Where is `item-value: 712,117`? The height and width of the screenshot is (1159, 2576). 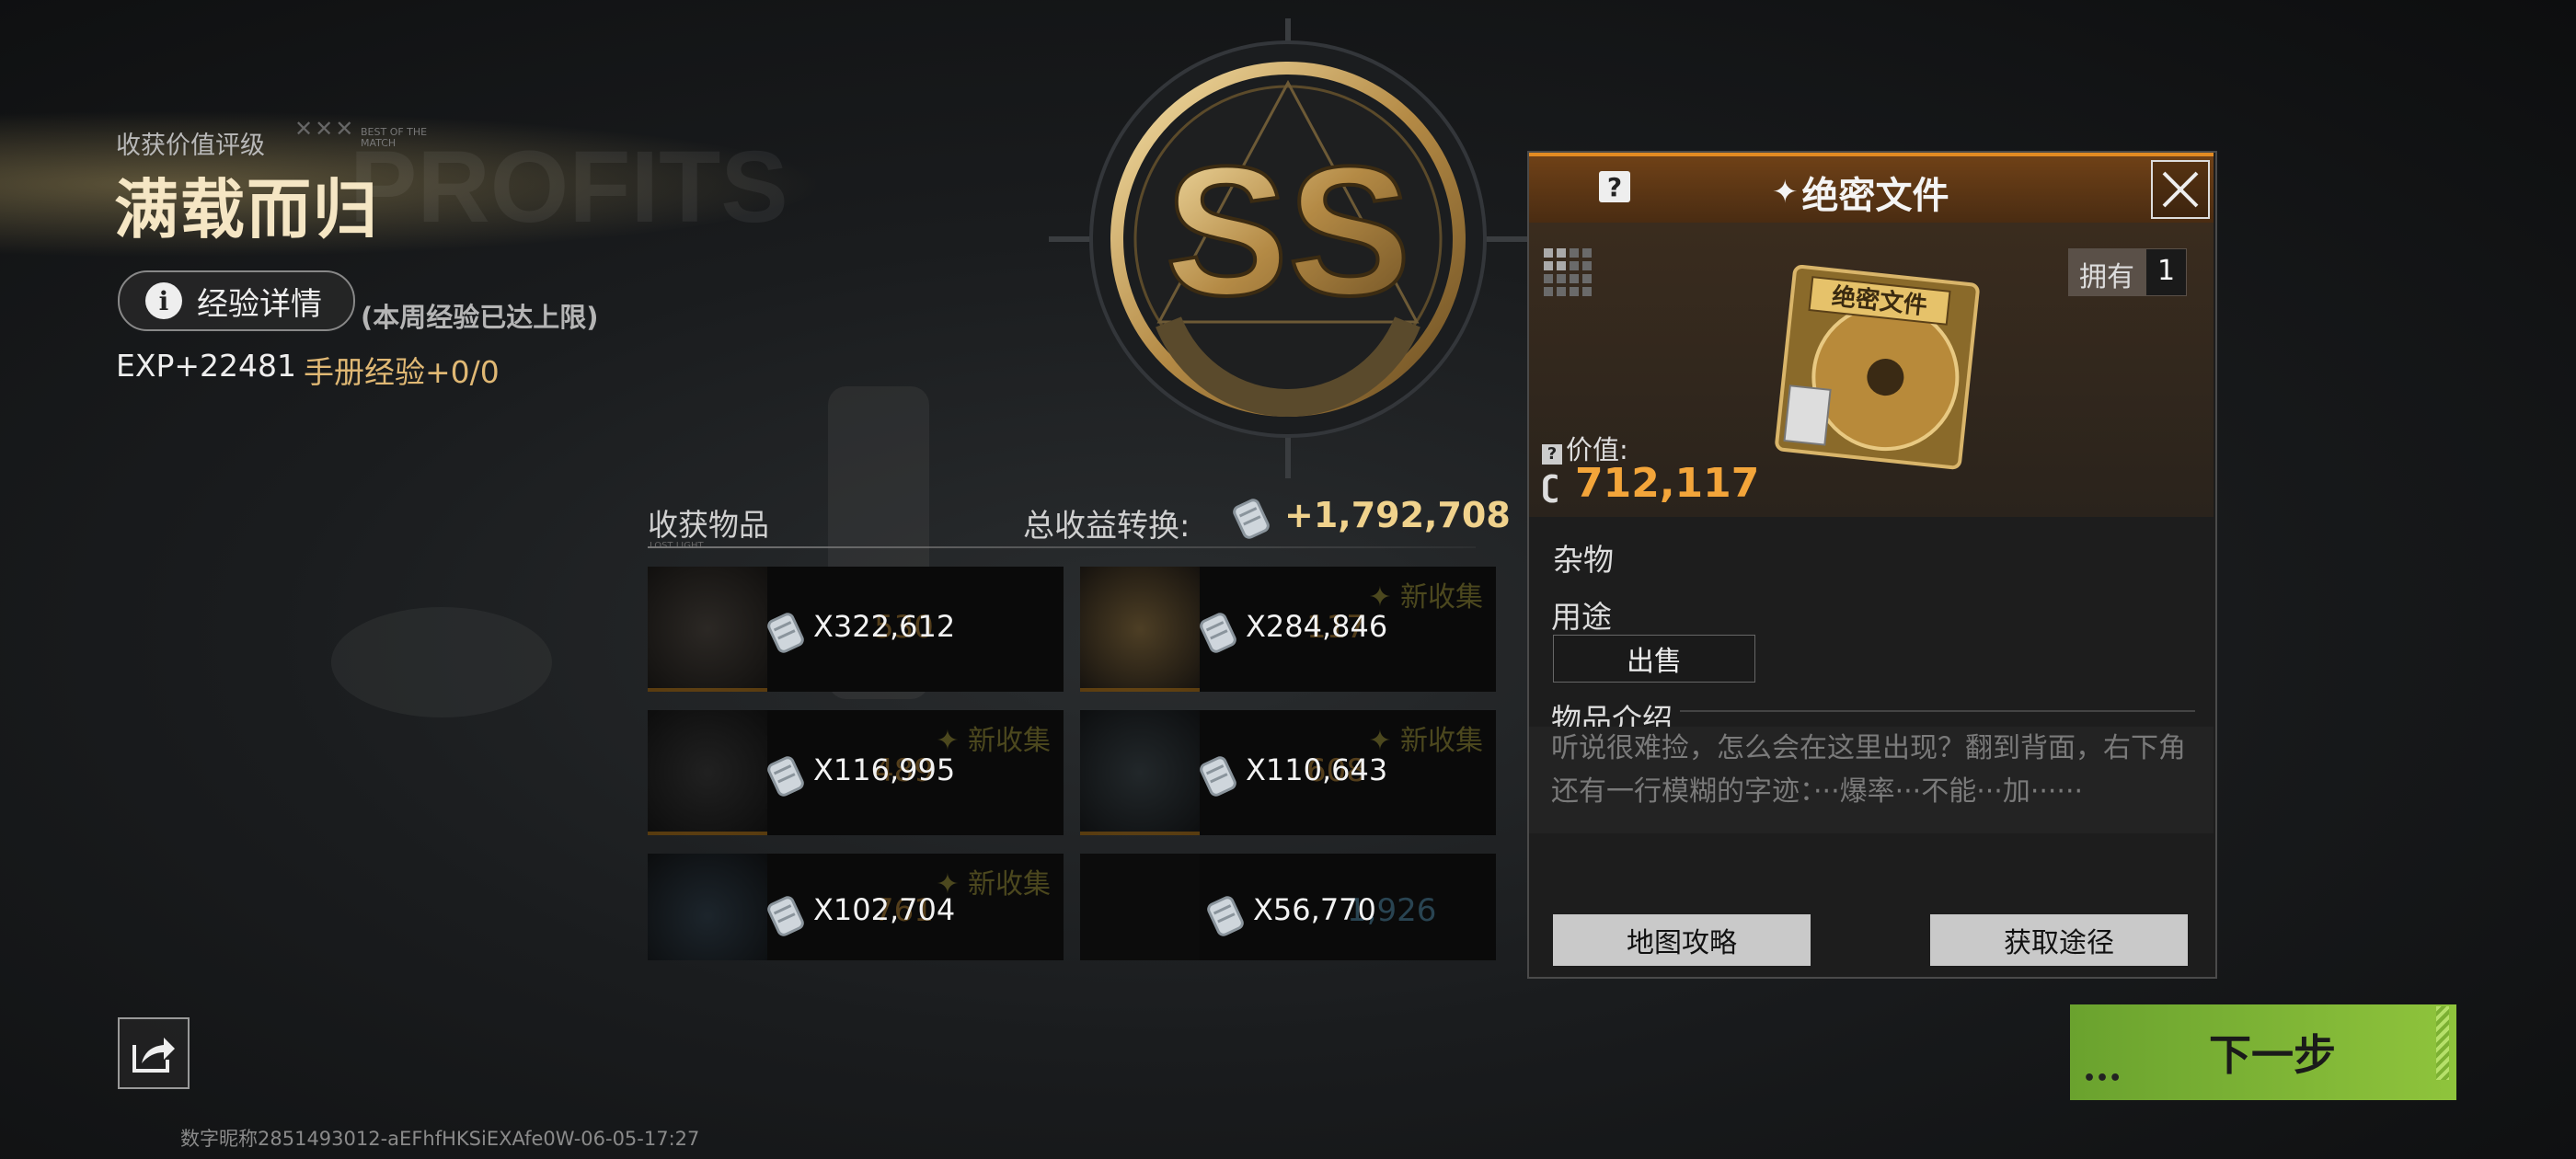 item-value: 712,117 is located at coordinates (1667, 483).